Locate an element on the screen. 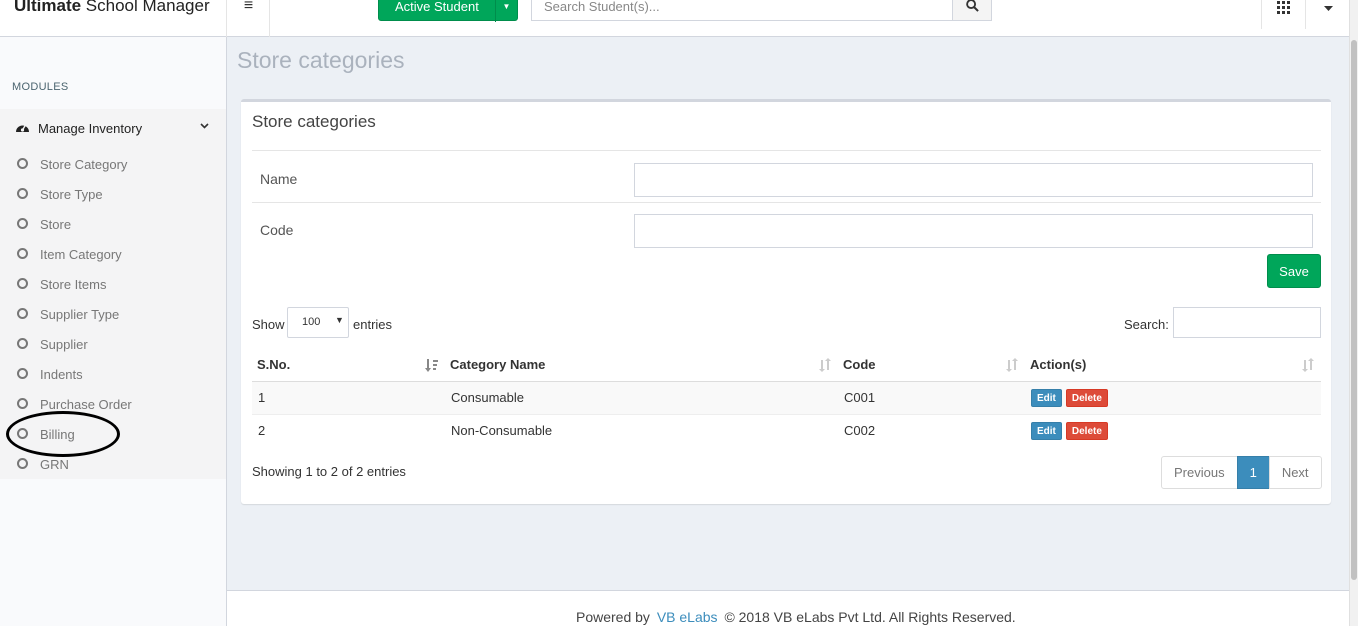 The width and height of the screenshot is (1358, 626). sidebar-item-billing: Billing is located at coordinates (113, 434).